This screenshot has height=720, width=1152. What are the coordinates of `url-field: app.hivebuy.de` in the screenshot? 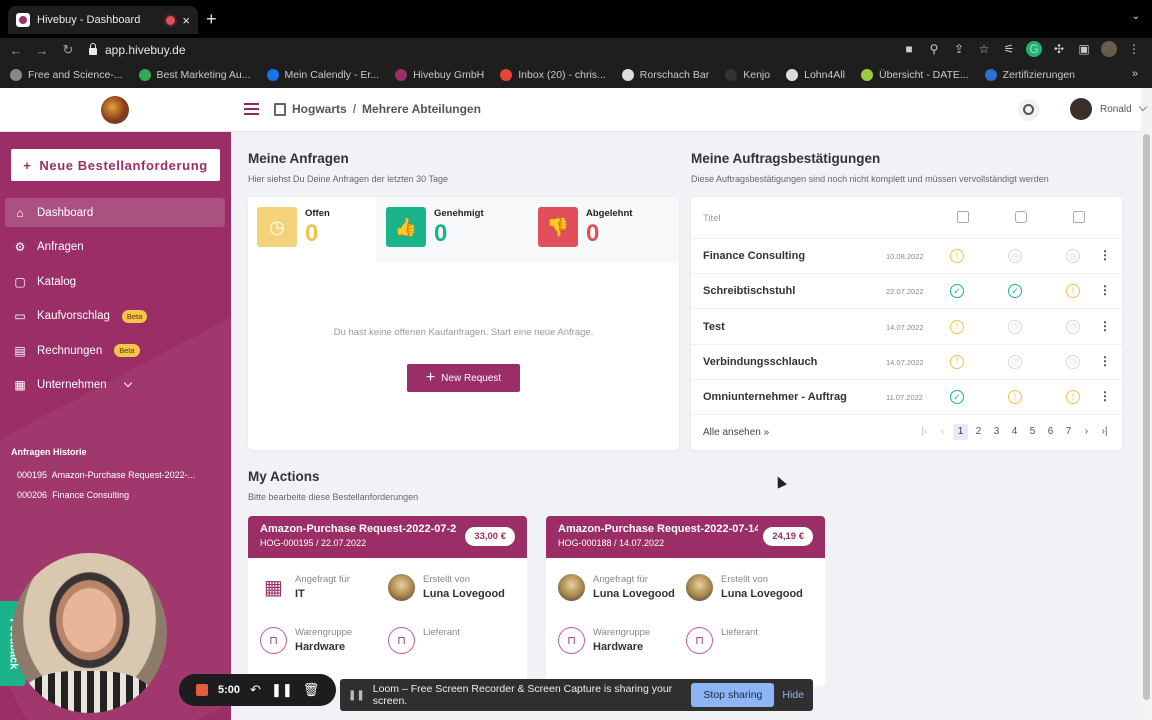 It's located at (137, 50).